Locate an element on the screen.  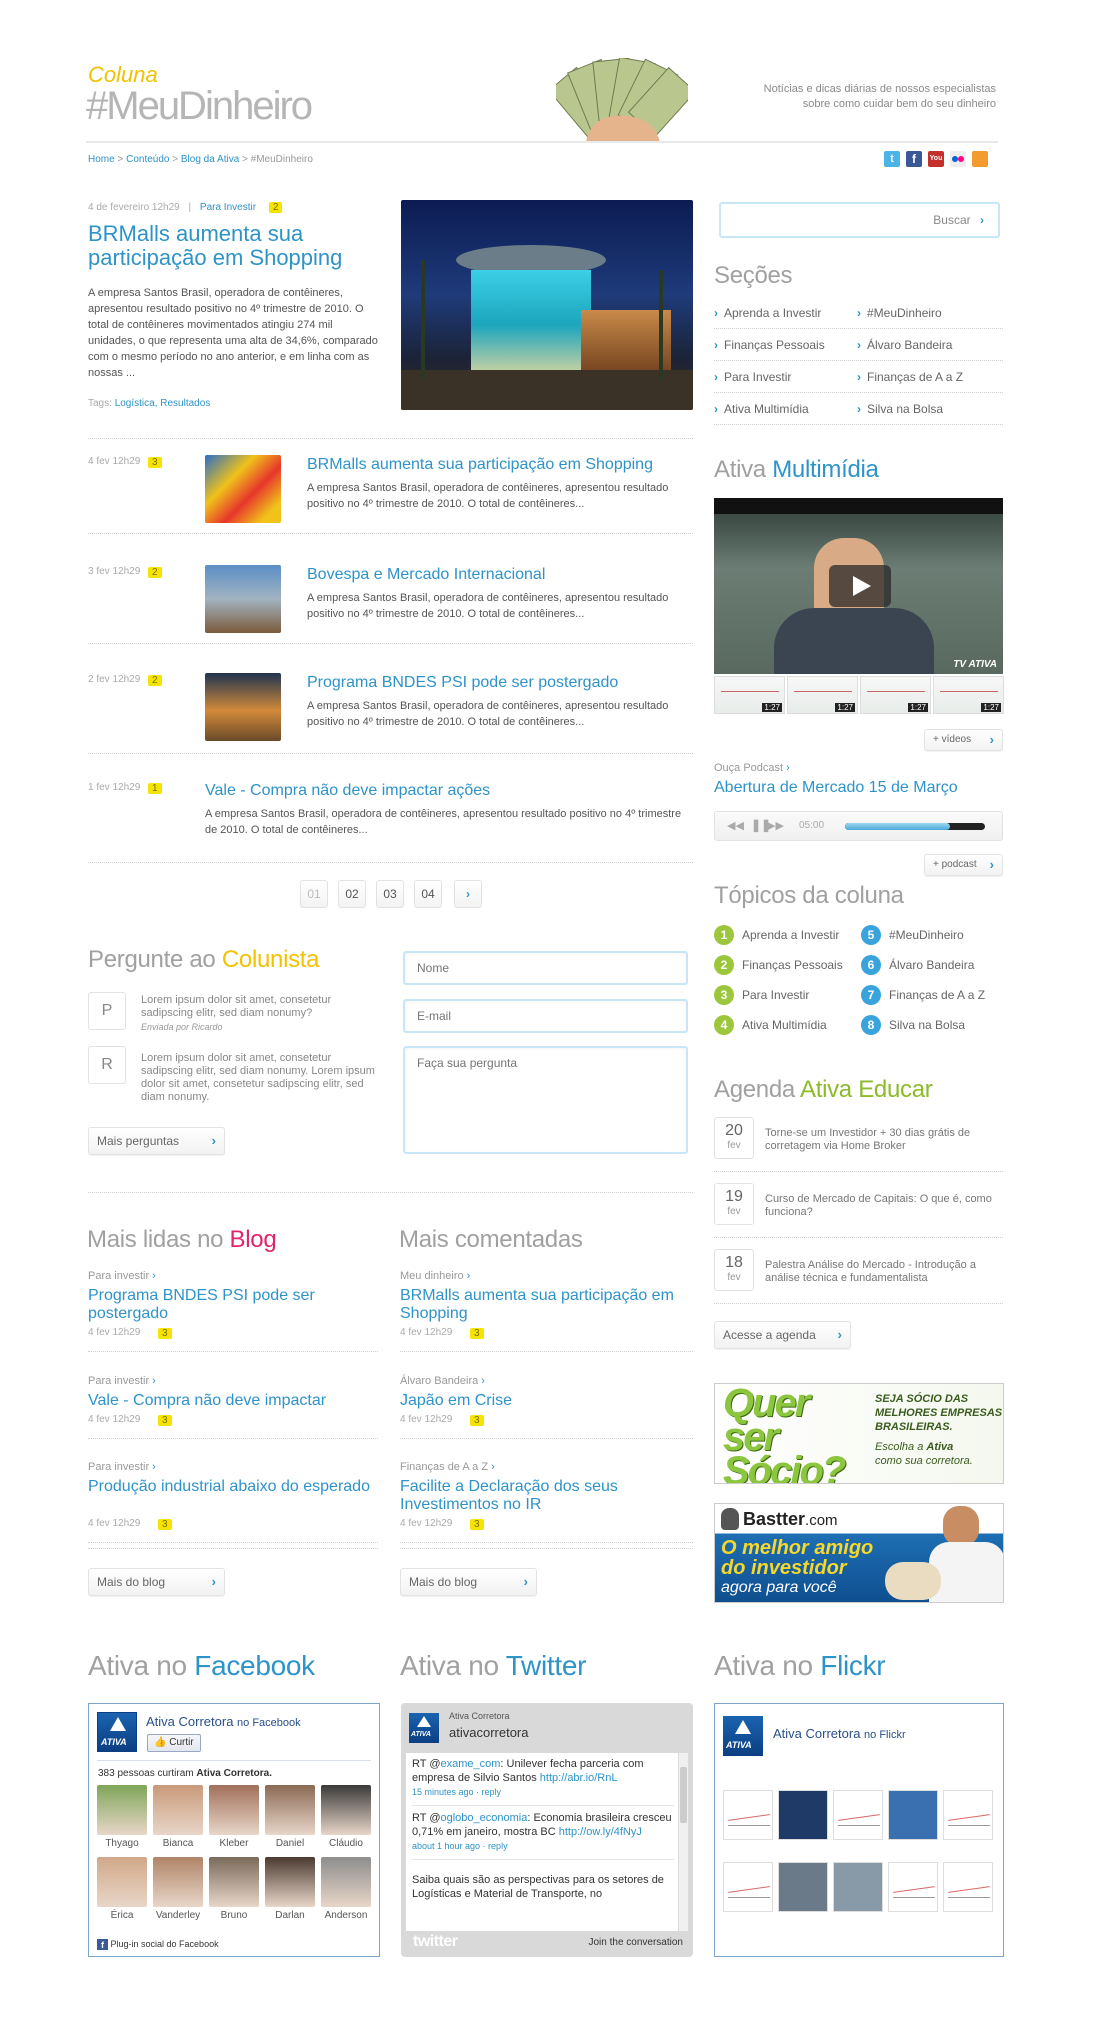
twitter-icon: t is located at coordinates (892, 159).